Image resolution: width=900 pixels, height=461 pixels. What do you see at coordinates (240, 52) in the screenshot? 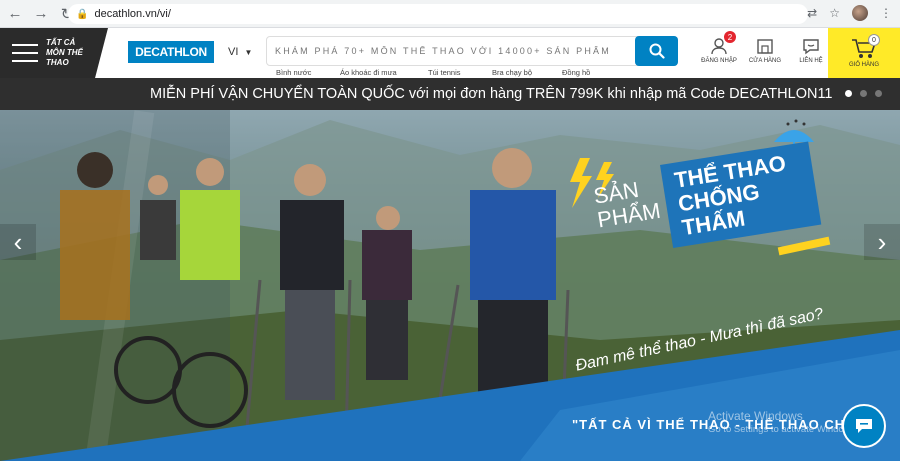
I see `language-selector: VI ▼` at bounding box center [240, 52].